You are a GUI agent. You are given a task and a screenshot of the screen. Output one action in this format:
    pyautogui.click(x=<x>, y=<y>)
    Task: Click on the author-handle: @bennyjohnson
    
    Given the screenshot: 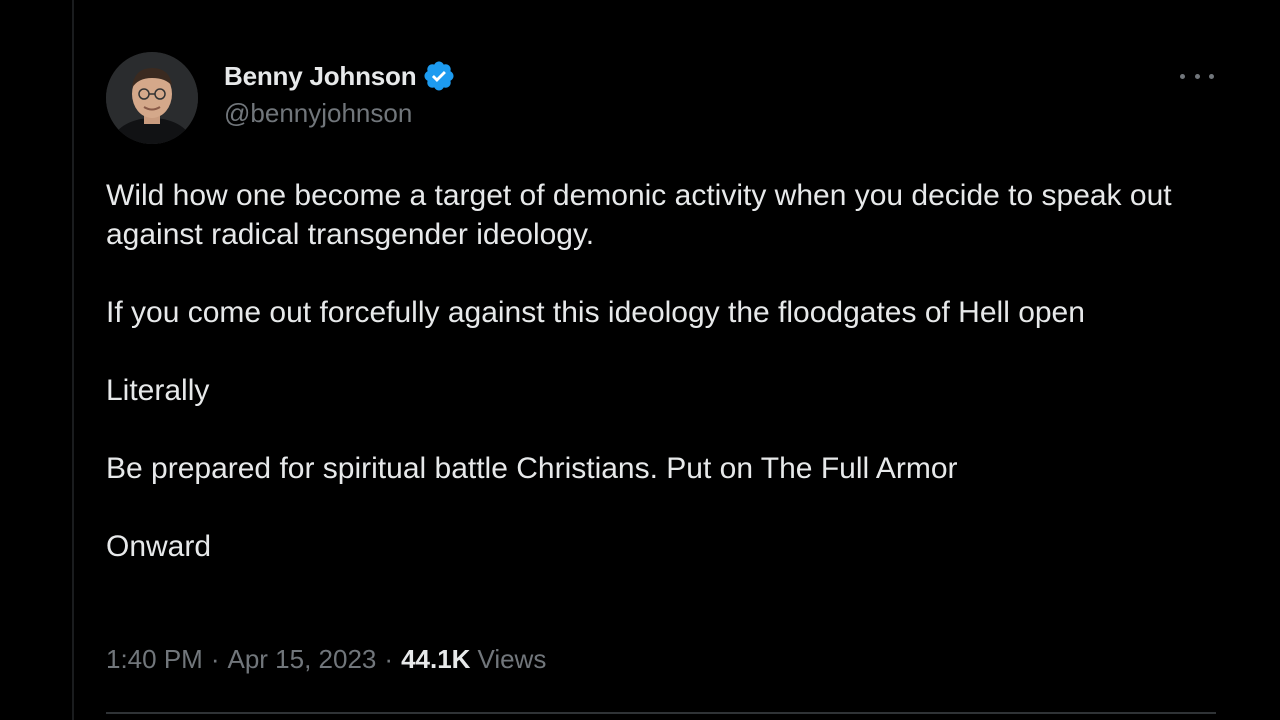 What is the action you would take?
    pyautogui.click(x=340, y=113)
    